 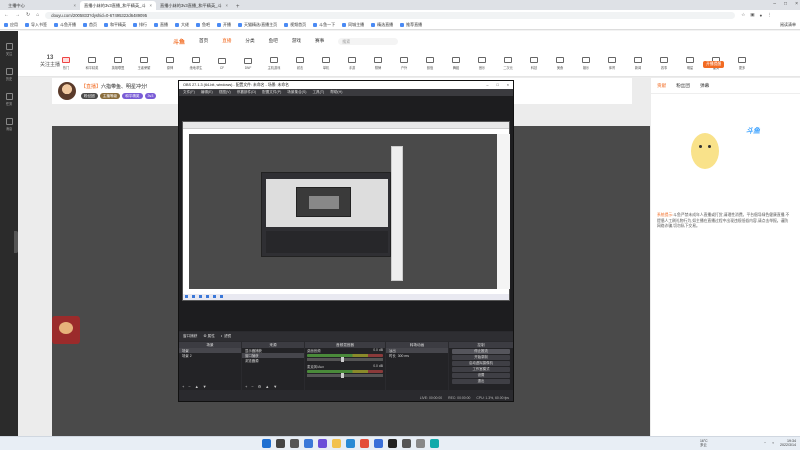 What do you see at coordinates (482, 63) in the screenshot?
I see `category-item: 音乐` at bounding box center [482, 63].